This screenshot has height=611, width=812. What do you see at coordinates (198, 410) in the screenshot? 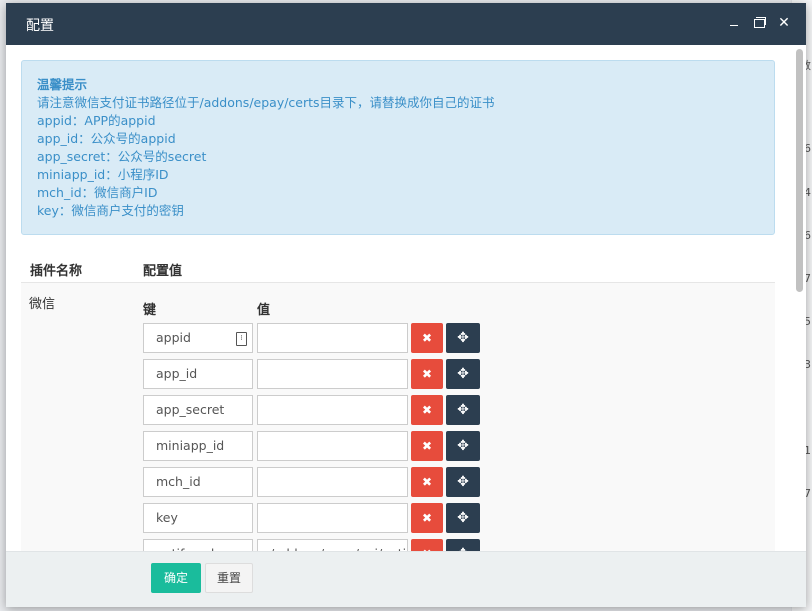
I see `key-input: app_secret` at bounding box center [198, 410].